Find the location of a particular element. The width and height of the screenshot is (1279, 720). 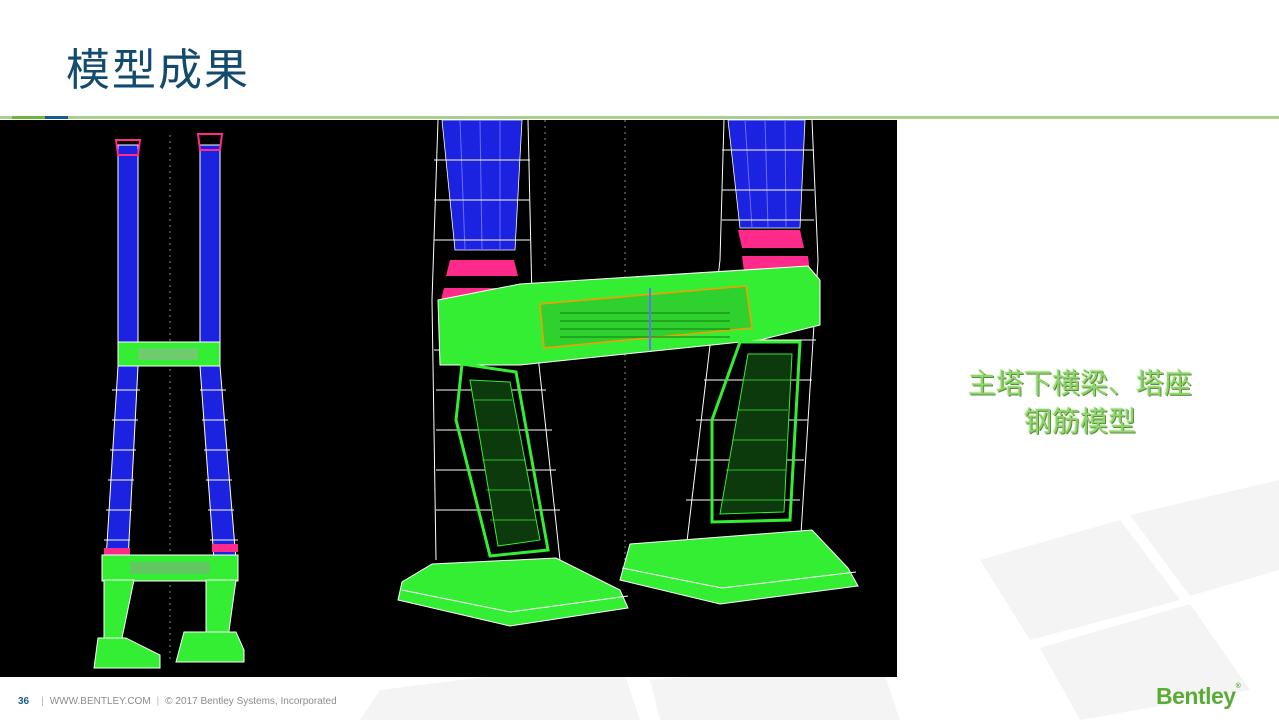

logo-text: Bentley is located at coordinates (1196, 696).